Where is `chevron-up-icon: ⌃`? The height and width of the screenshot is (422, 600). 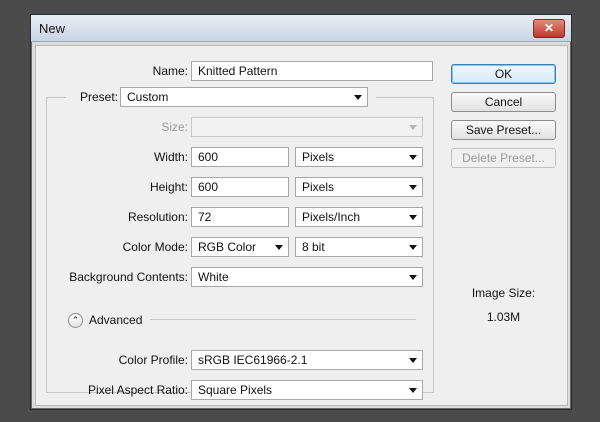 chevron-up-icon: ⌃ is located at coordinates (75, 320).